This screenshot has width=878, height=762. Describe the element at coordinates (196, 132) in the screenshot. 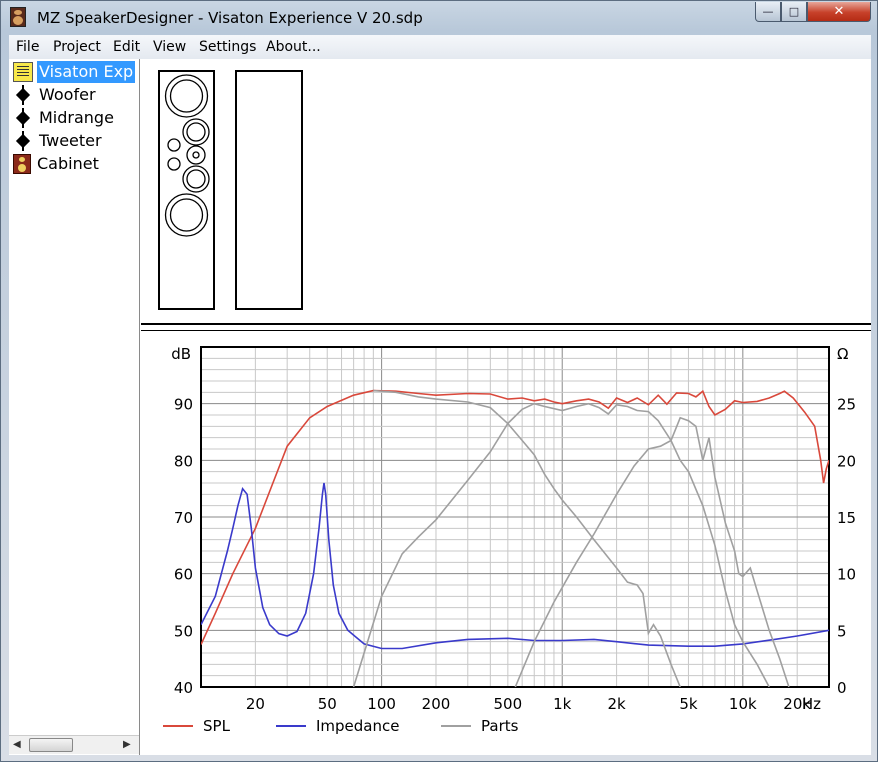

I see `midrange-top-driver` at that location.